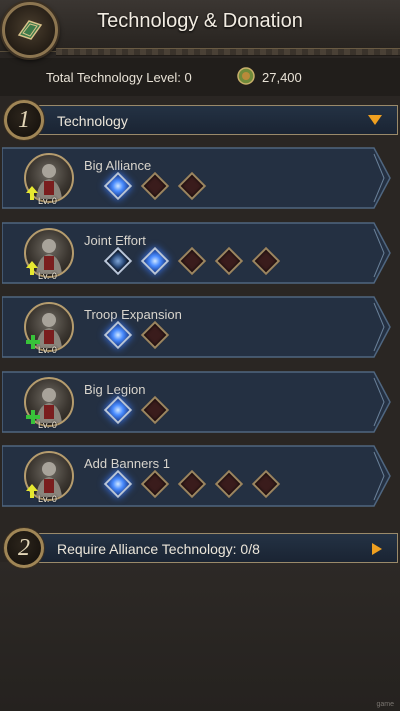 This screenshot has height=711, width=400. Describe the element at coordinates (197, 327) in the screenshot. I see `tech-row: Lv. 0 Troop Expansion` at that location.